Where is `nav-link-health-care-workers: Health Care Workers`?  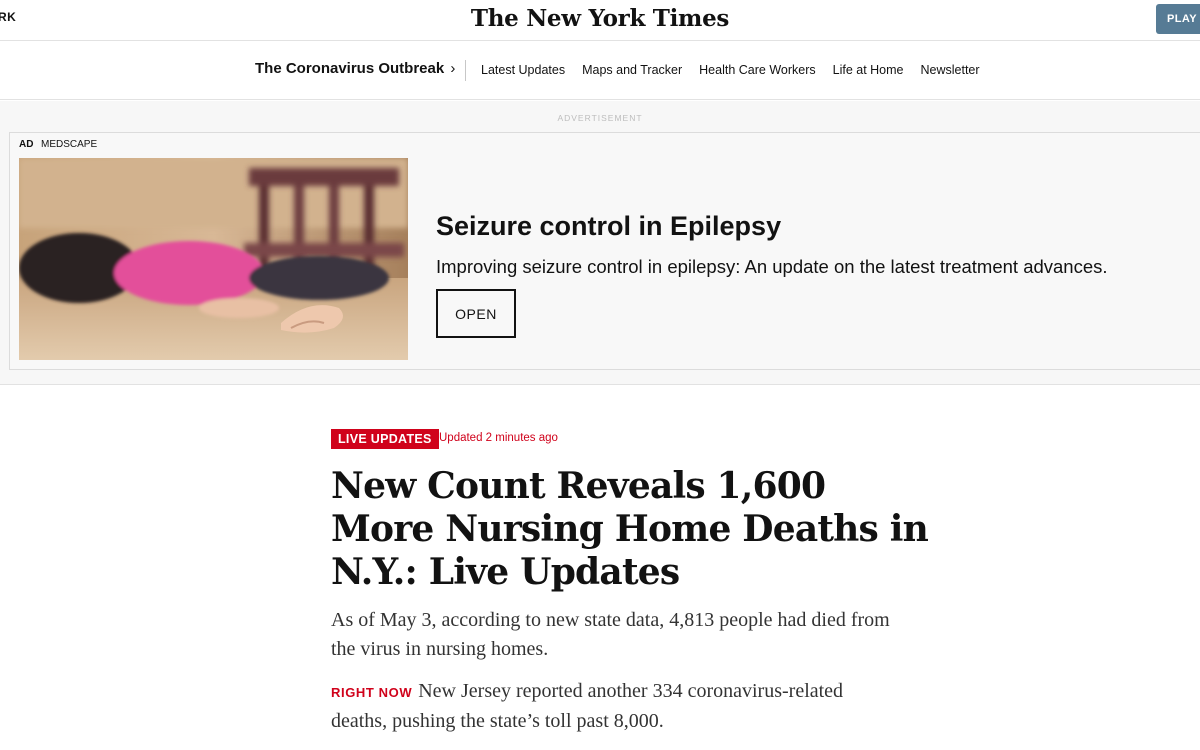
nav-link-health-care-workers: Health Care Workers is located at coordinates (757, 70).